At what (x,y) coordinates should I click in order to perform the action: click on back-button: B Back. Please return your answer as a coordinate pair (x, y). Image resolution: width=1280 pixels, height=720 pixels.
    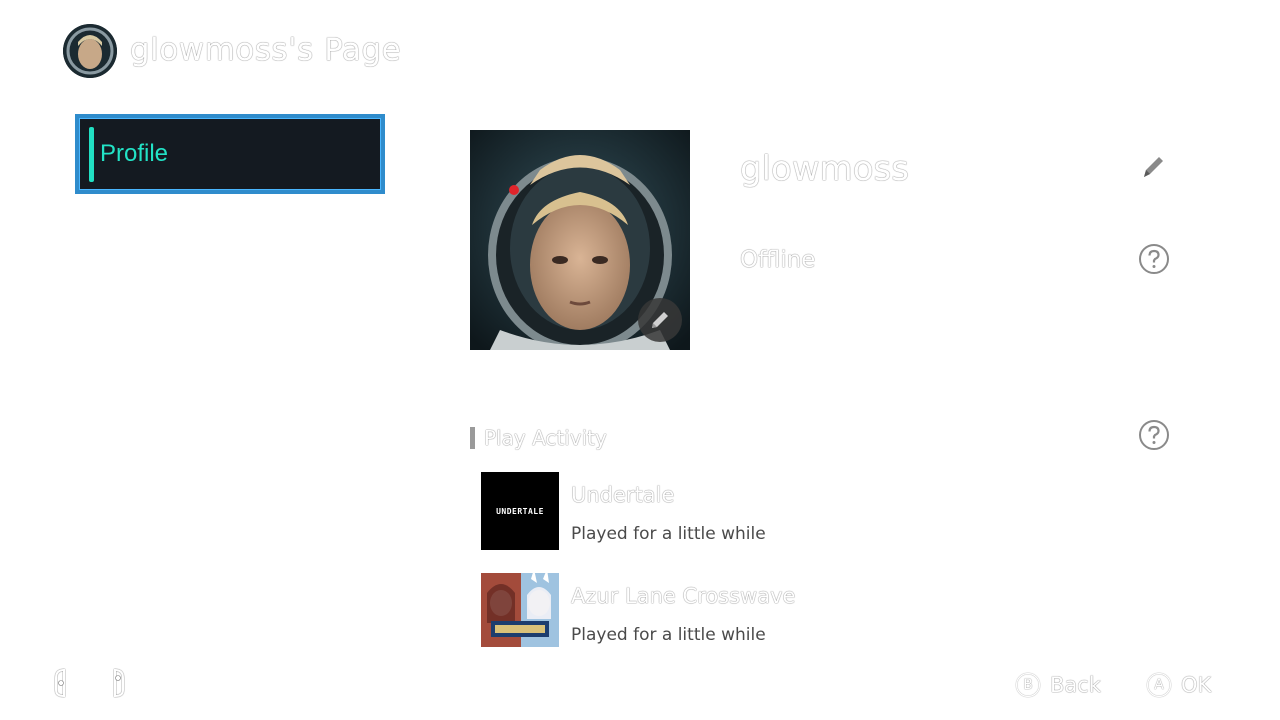
    Looking at the image, I should click on (1058, 685).